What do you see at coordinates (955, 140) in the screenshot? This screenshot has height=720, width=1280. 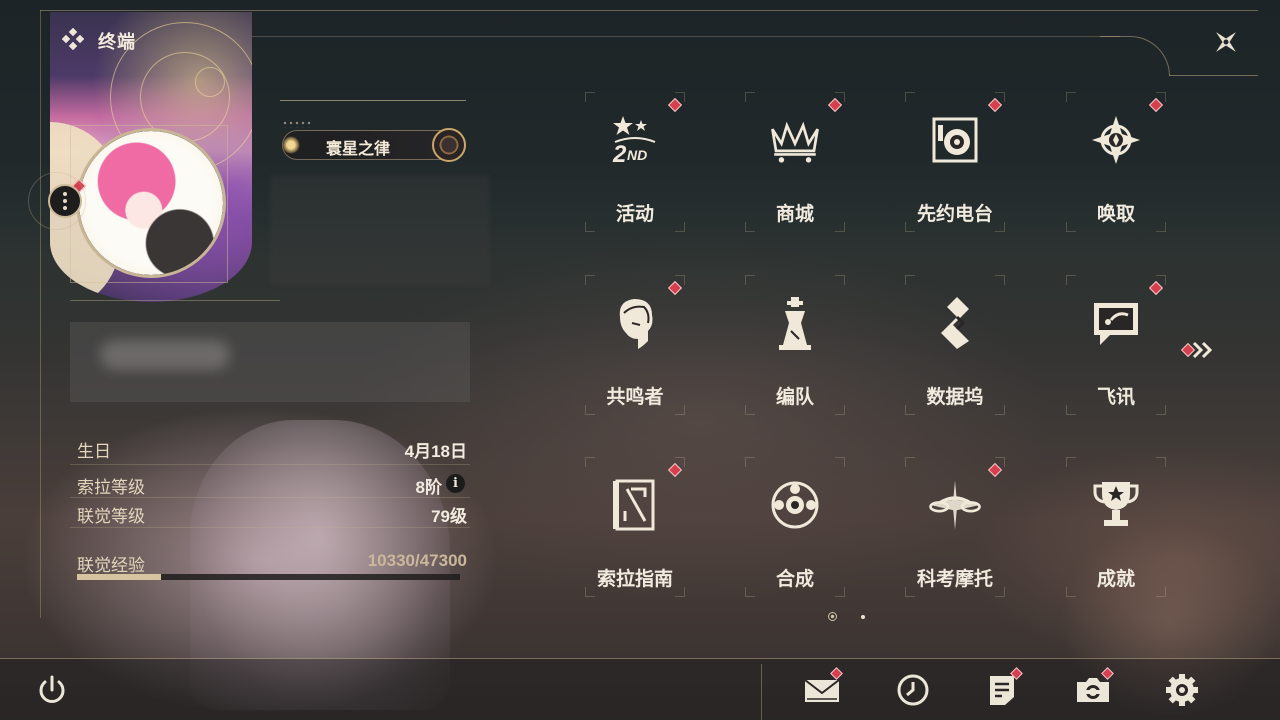 I see `radio-icon` at bounding box center [955, 140].